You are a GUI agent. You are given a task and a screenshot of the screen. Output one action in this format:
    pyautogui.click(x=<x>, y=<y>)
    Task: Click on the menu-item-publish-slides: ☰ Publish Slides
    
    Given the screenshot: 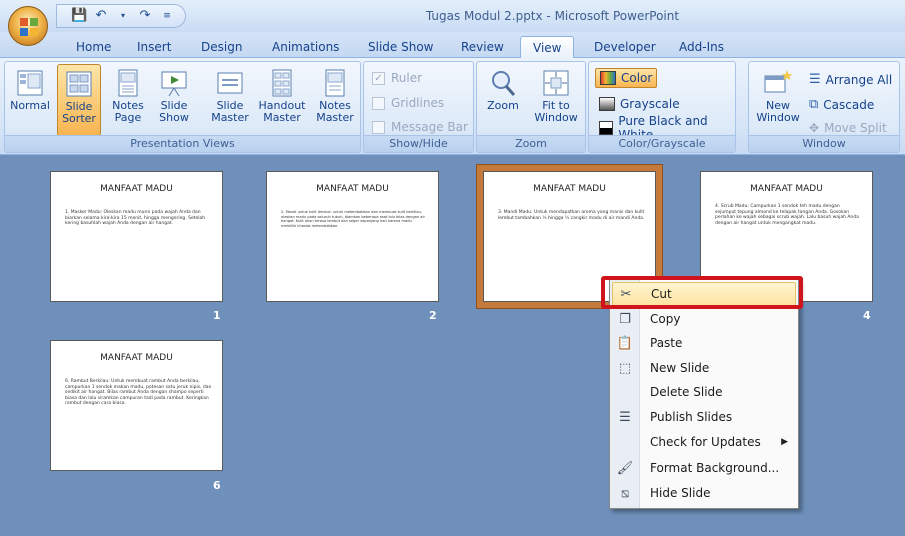 What is the action you would take?
    pyautogui.click(x=704, y=417)
    